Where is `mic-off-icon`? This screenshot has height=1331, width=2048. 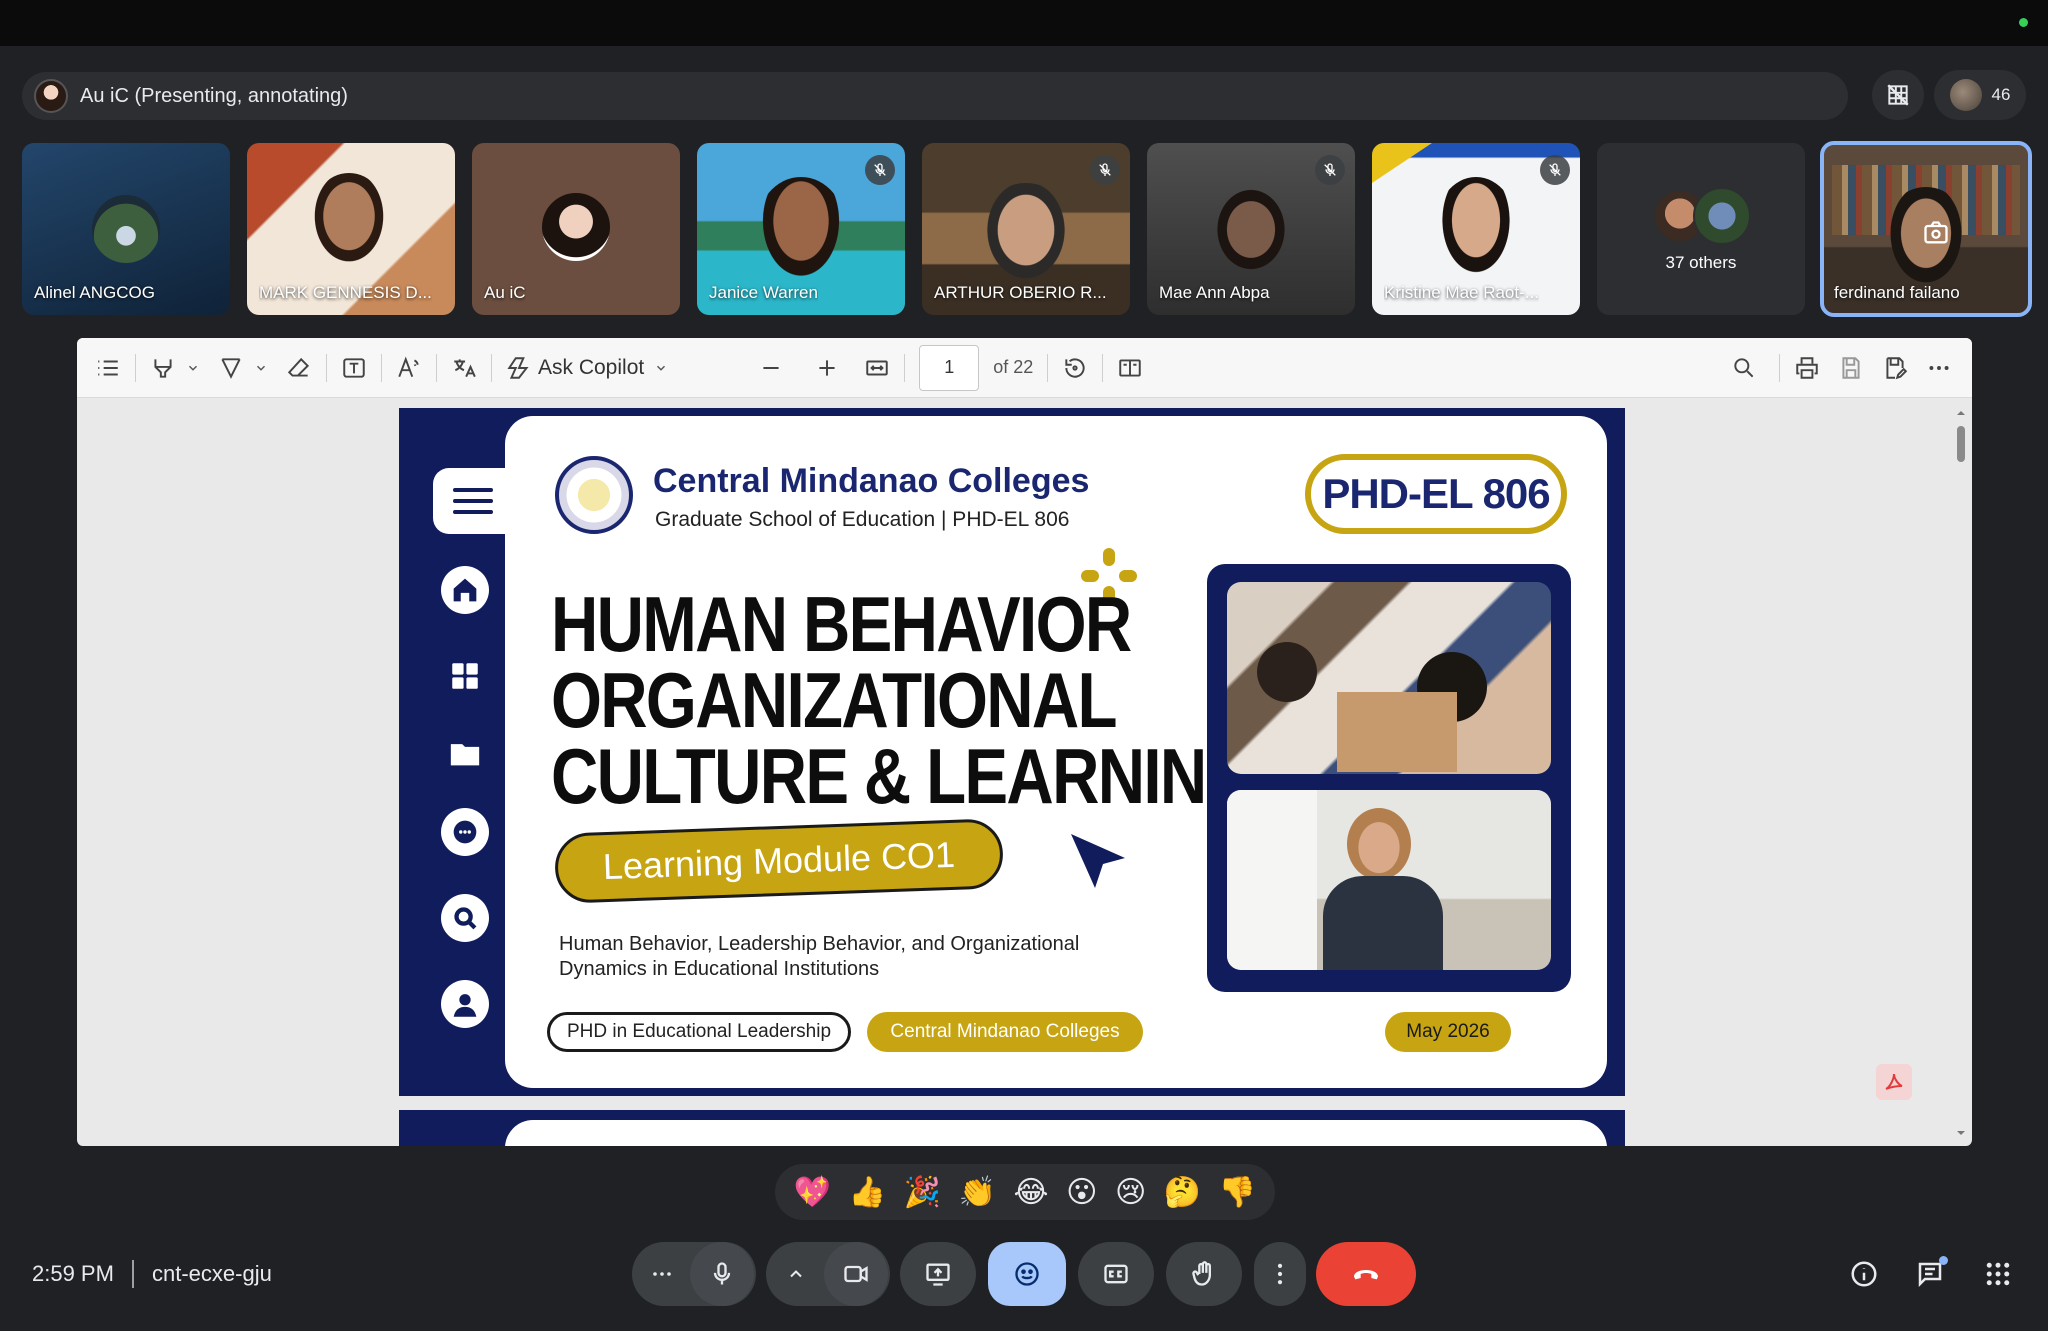
mic-off-icon is located at coordinates (1555, 169).